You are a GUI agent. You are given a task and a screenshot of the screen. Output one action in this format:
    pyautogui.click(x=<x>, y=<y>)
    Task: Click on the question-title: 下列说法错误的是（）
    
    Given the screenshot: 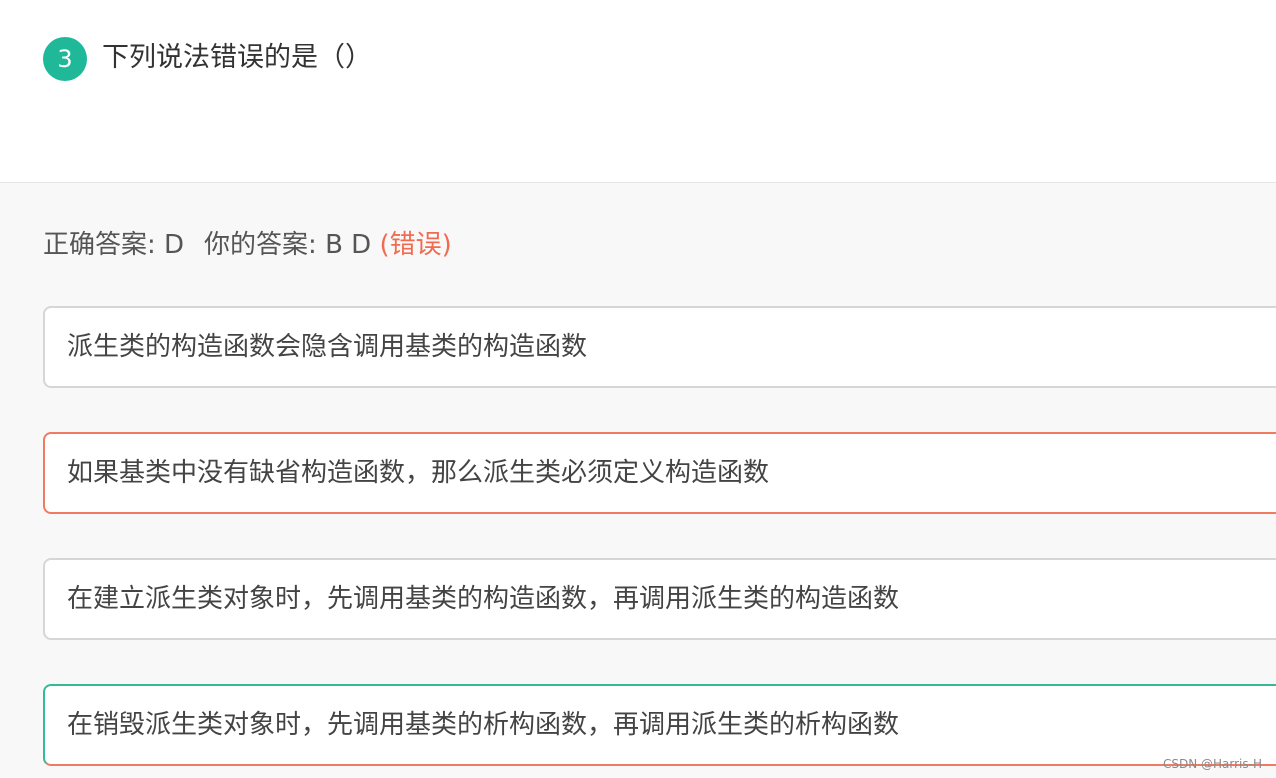 What is the action you would take?
    pyautogui.click(x=237, y=57)
    